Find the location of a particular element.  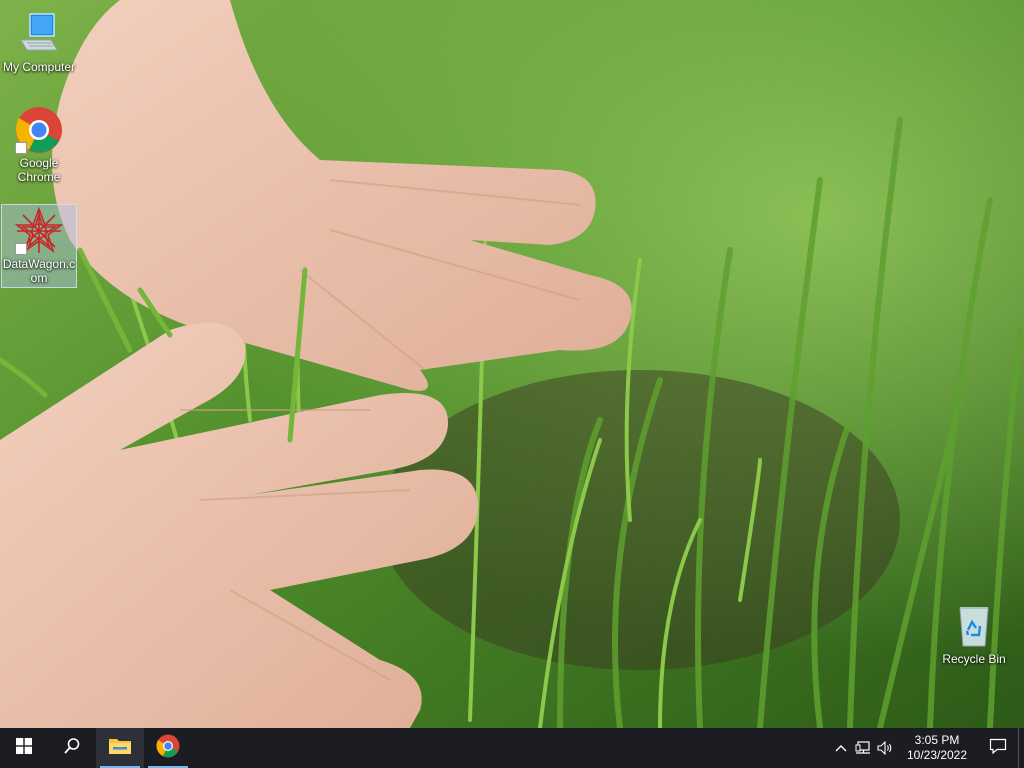

start-button is located at coordinates (24, 748).